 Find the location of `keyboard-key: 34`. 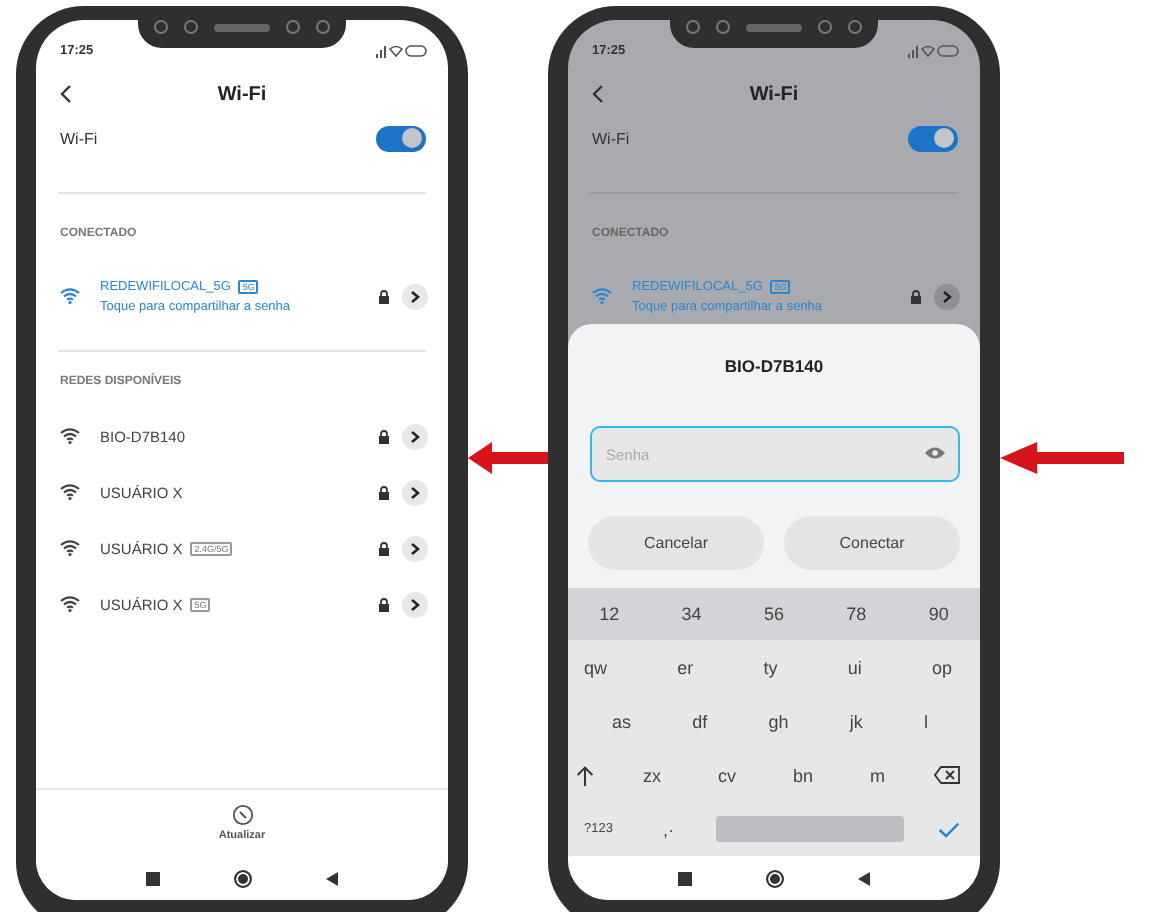

keyboard-key: 34 is located at coordinates (691, 614).